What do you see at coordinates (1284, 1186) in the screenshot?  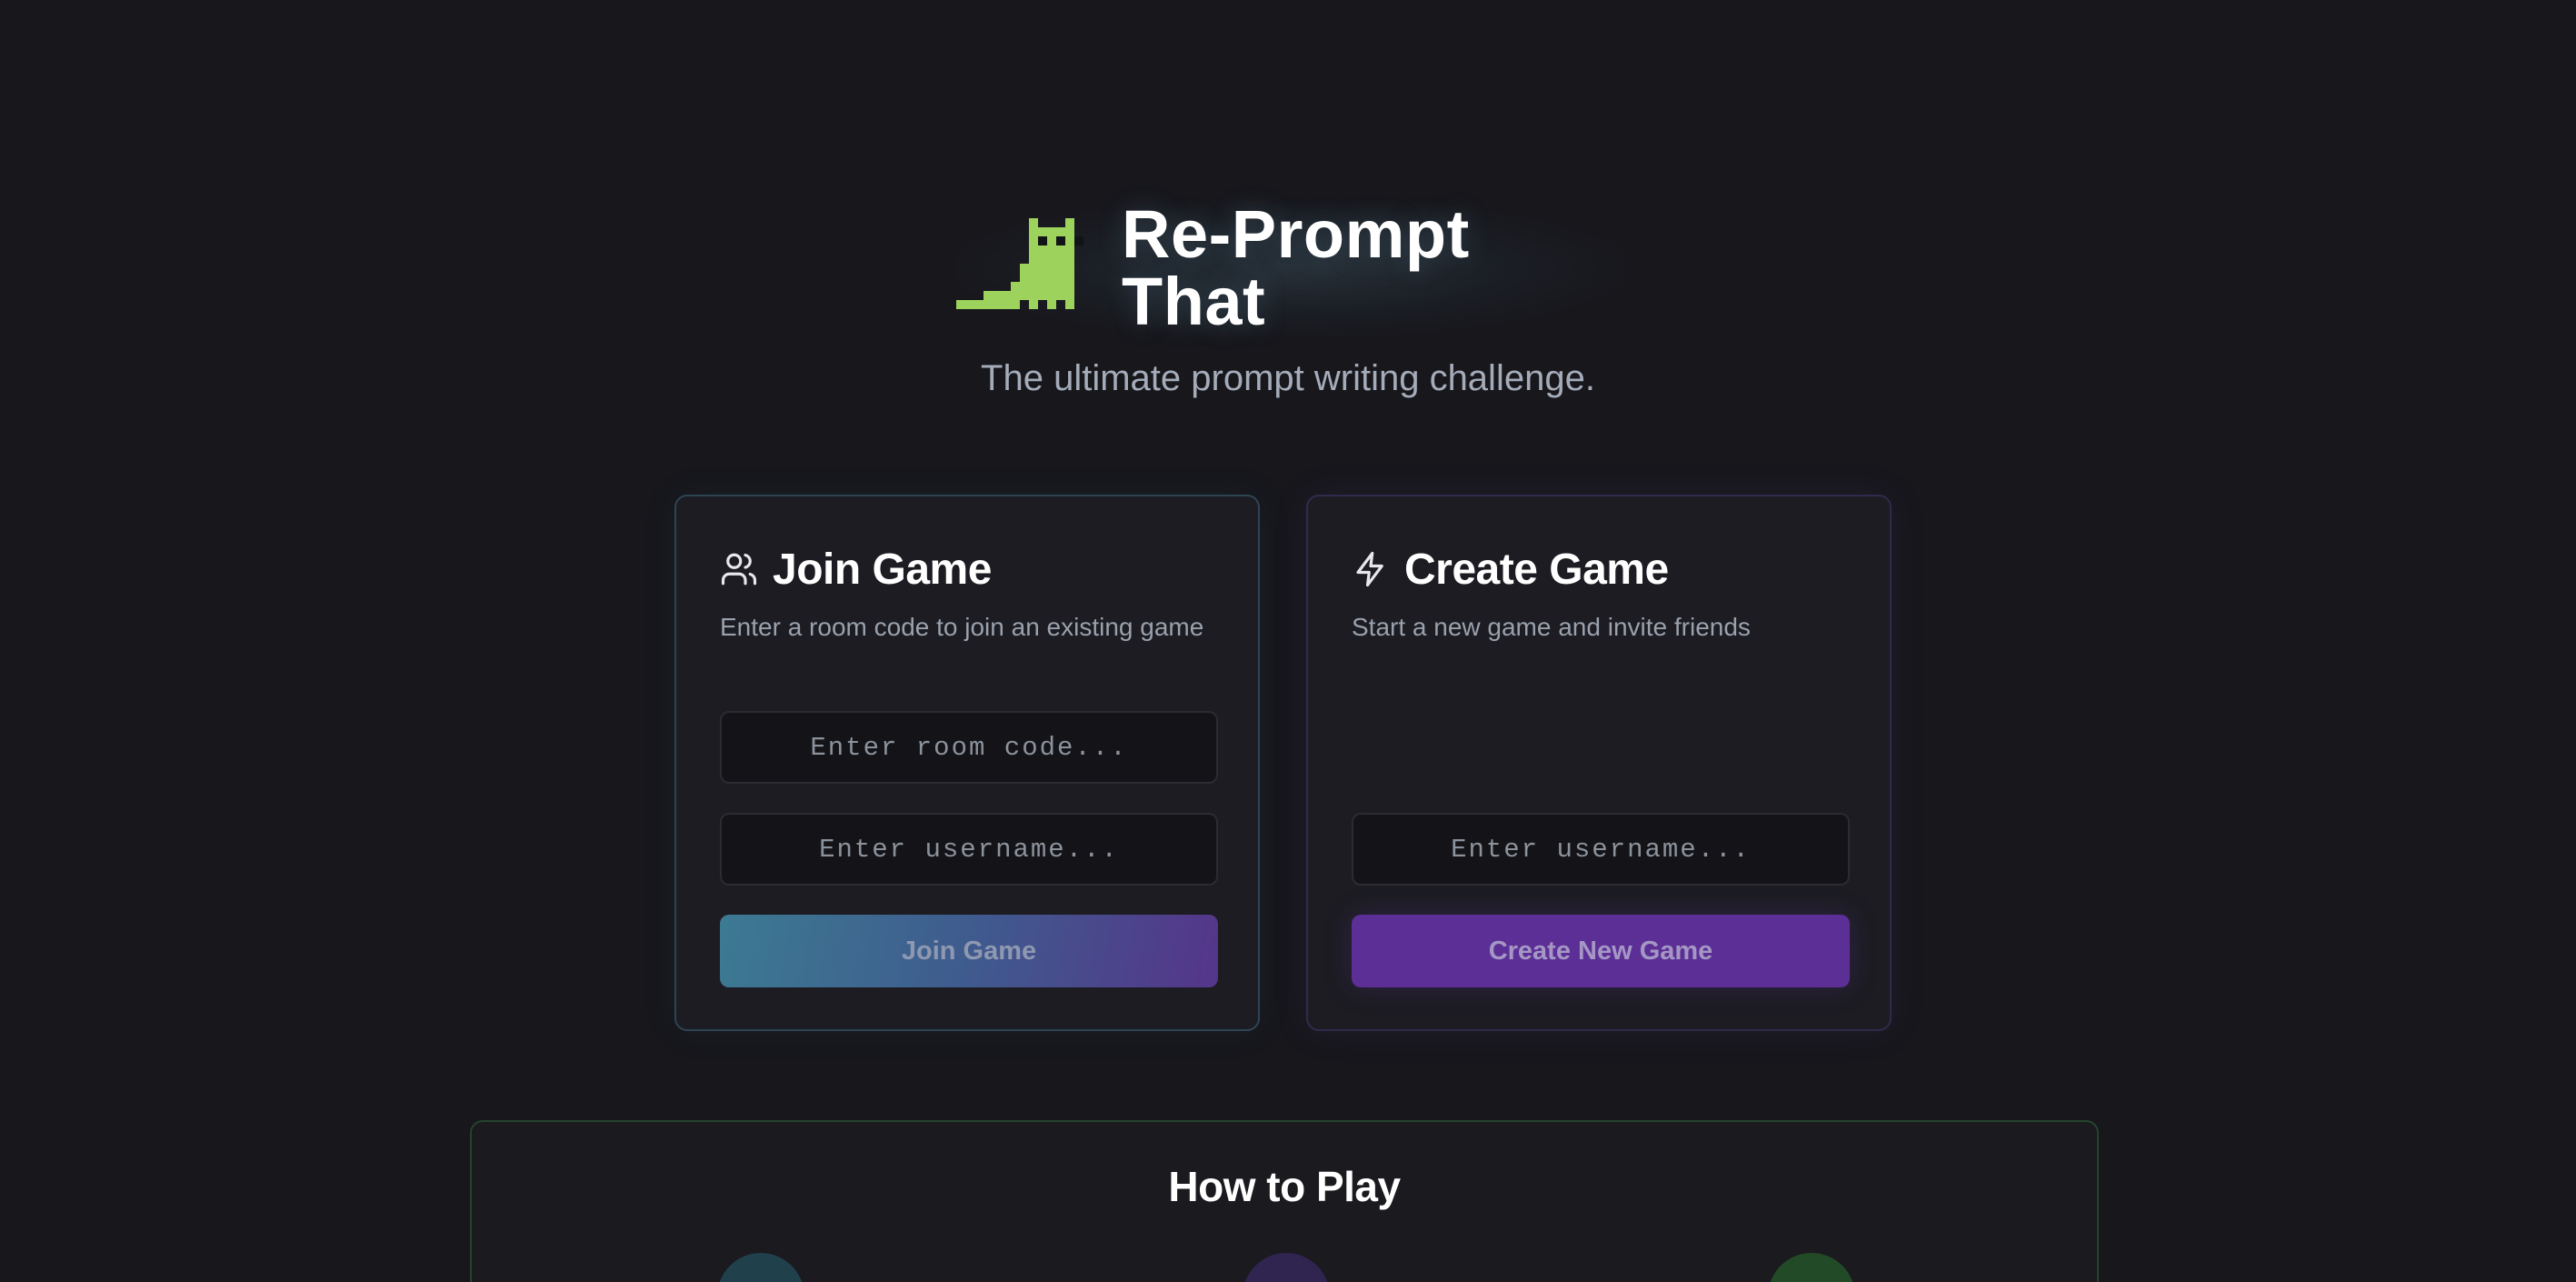 I see `how-to-play-title: How to Play` at bounding box center [1284, 1186].